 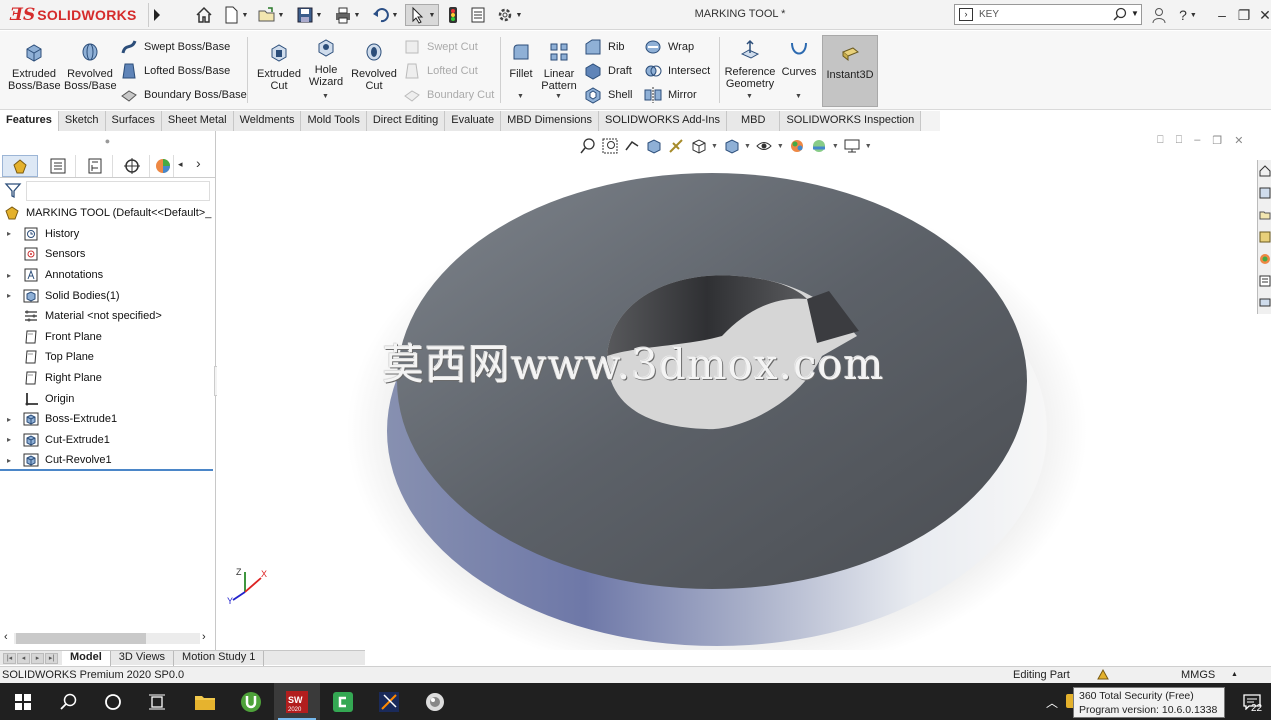 What do you see at coordinates (73, 15) in the screenshot?
I see `solidworks-logo: ƎS SOLIDWORKS` at bounding box center [73, 15].